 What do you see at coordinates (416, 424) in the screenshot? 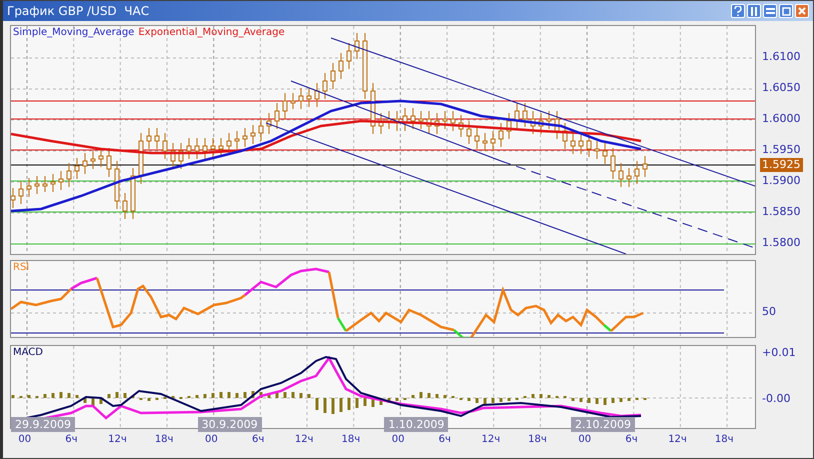
I see `date-label: 1.10.2009` at bounding box center [416, 424].